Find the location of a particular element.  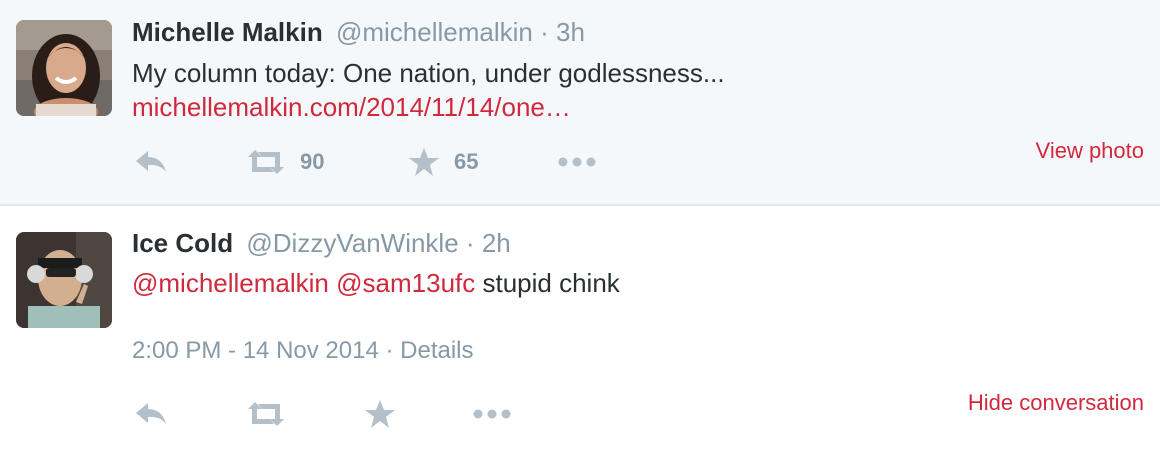

favorite-button: 65 is located at coordinates (443, 162).